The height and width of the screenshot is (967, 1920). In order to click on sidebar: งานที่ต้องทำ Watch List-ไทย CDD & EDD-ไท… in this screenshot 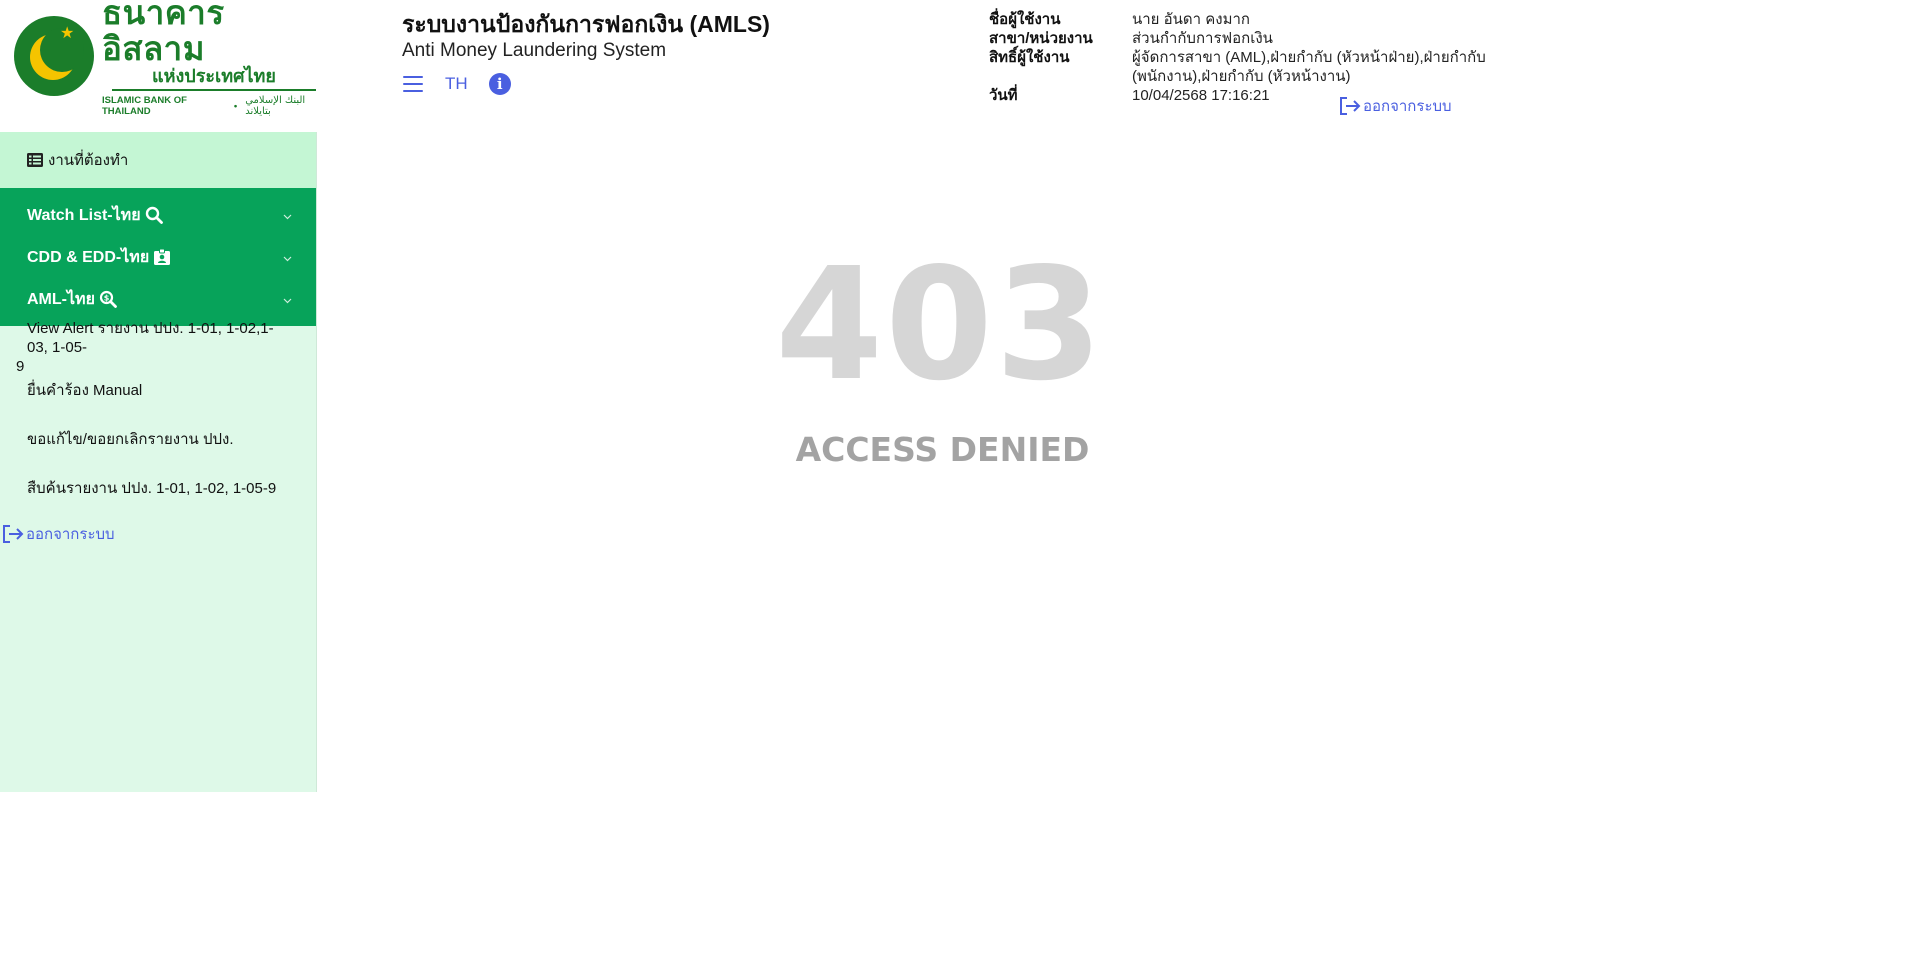, I will do `click(158, 462)`.